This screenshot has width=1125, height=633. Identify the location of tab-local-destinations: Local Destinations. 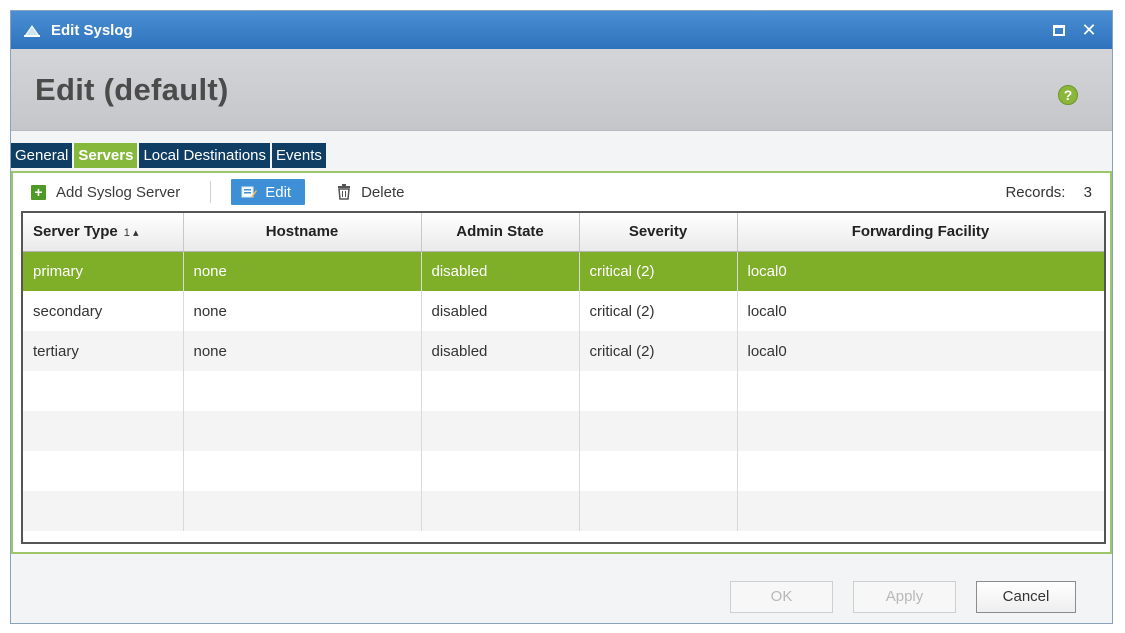
(205, 155).